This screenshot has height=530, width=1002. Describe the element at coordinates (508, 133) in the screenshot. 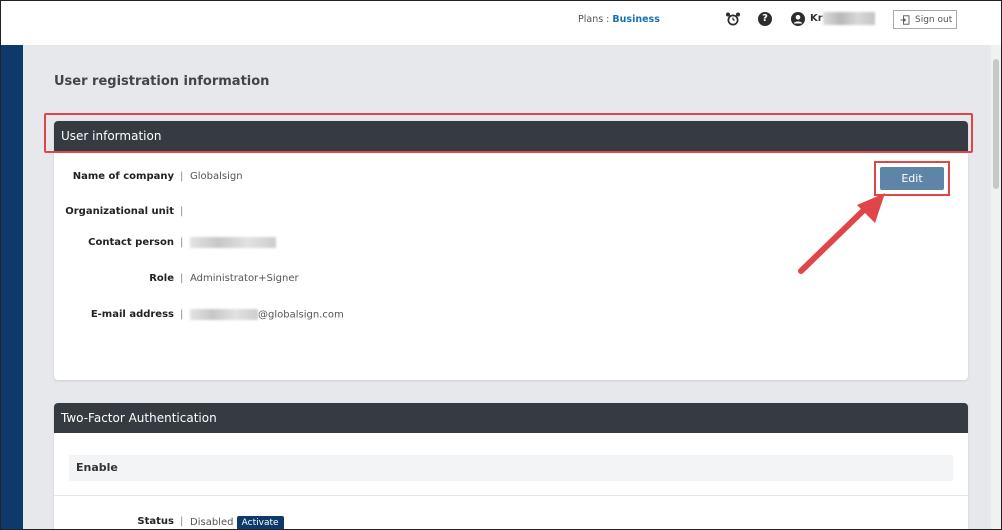

I see `header-highlight-box` at that location.